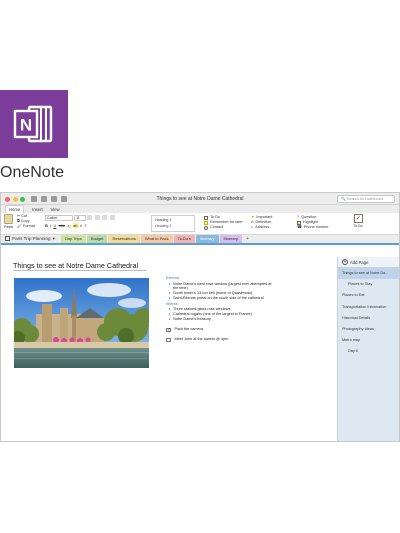  Describe the element at coordinates (206, 217) in the screenshot. I see `checkbox-icon` at that location.